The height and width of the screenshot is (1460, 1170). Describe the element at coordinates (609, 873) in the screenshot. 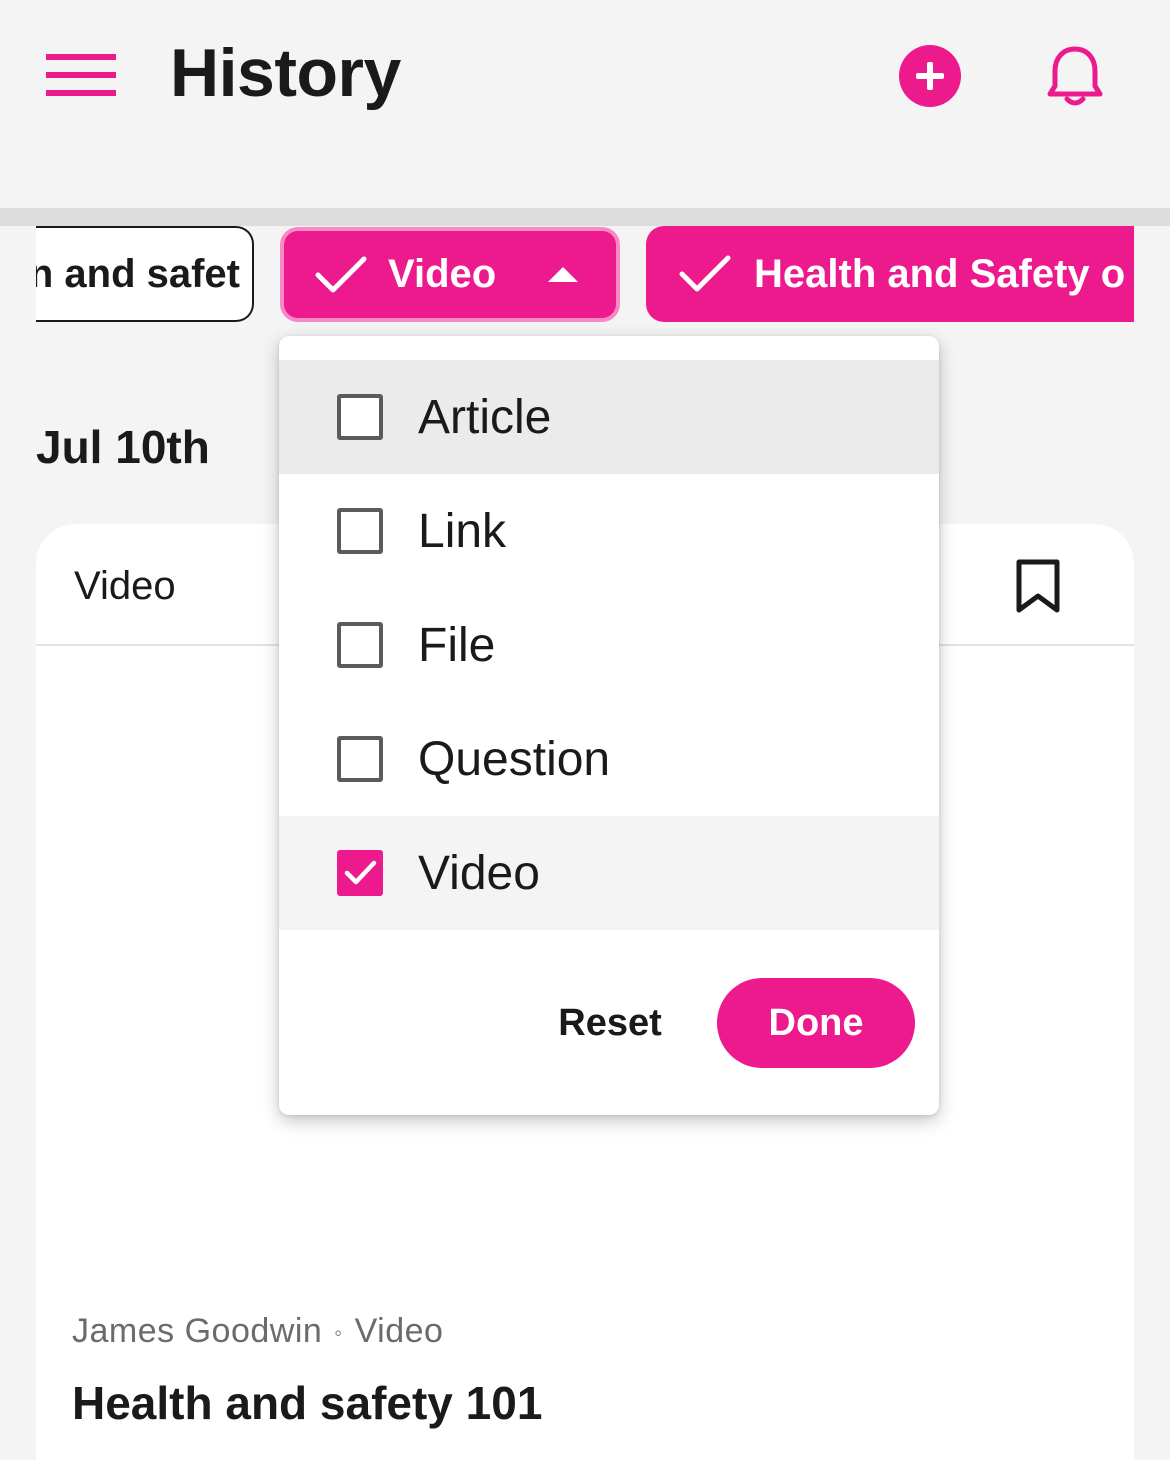

I see `option-video: Video` at that location.